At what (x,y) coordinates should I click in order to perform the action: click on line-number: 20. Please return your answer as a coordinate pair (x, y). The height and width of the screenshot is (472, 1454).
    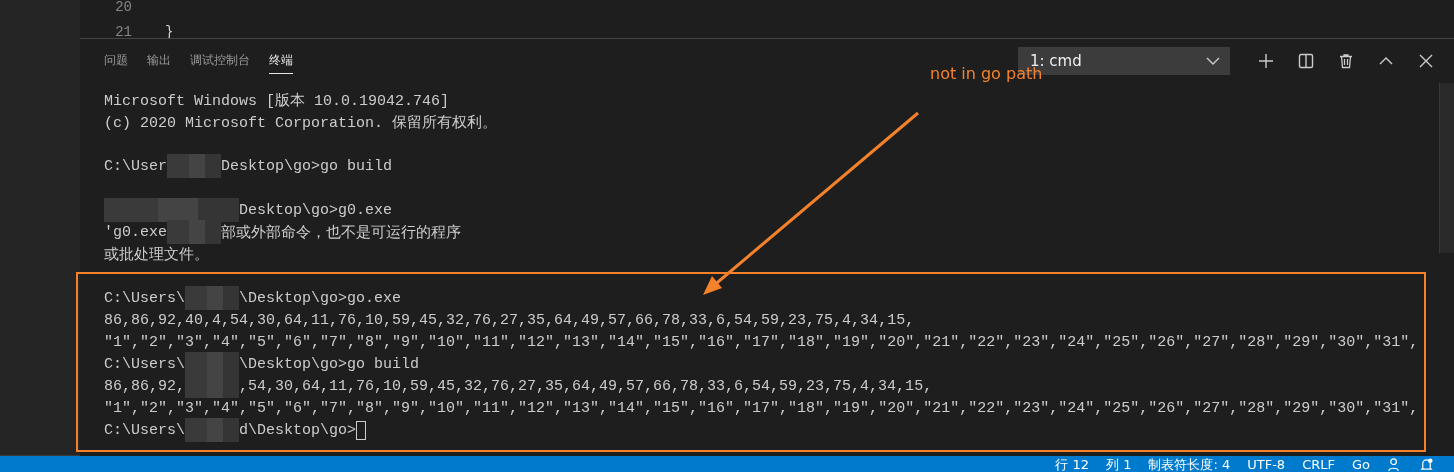
    Looking at the image, I should click on (123, 7).